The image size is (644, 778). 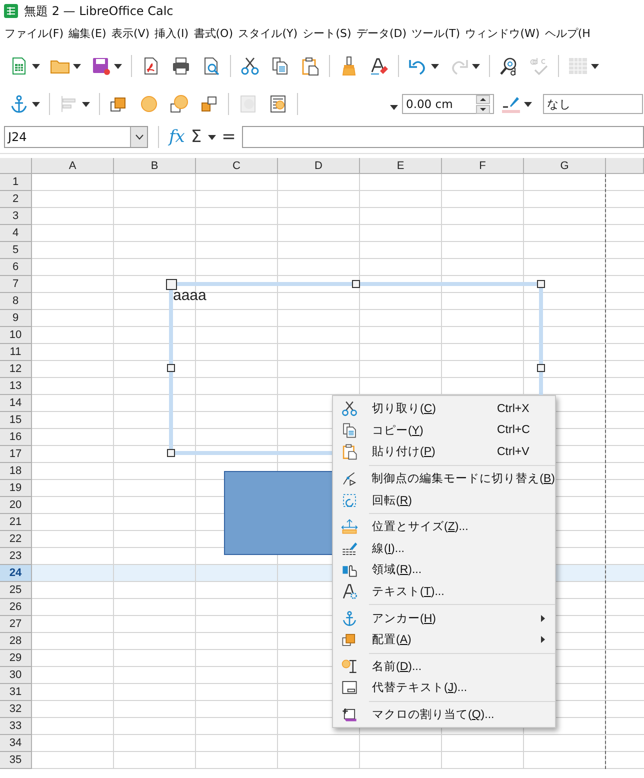 I want to click on menu-item: データ(D), so click(x=382, y=33).